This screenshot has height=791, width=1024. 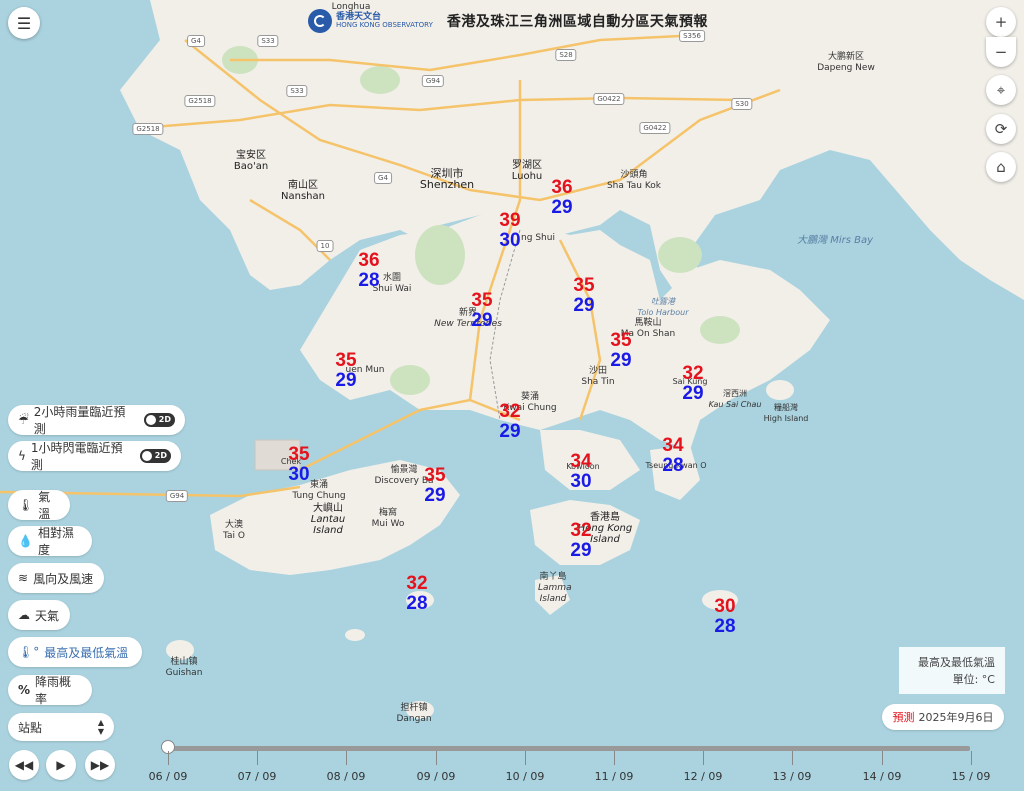 I want to click on timeline-date-label: 15 / 09, so click(x=971, y=776).